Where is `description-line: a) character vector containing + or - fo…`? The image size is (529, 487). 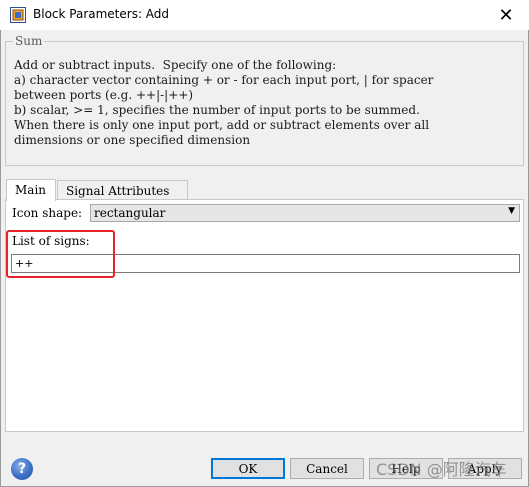 description-line: a) character vector containing + or - fo… is located at coordinates (224, 80).